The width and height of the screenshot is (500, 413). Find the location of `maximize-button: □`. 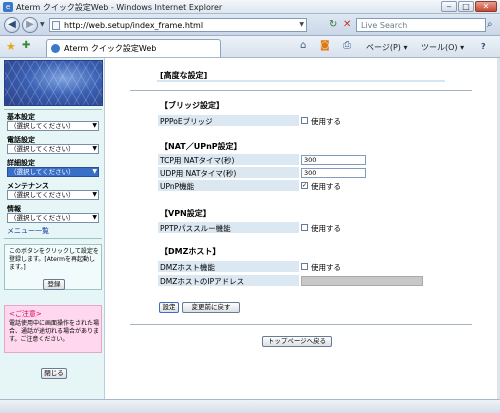

maximize-button: □ is located at coordinates (466, 6).